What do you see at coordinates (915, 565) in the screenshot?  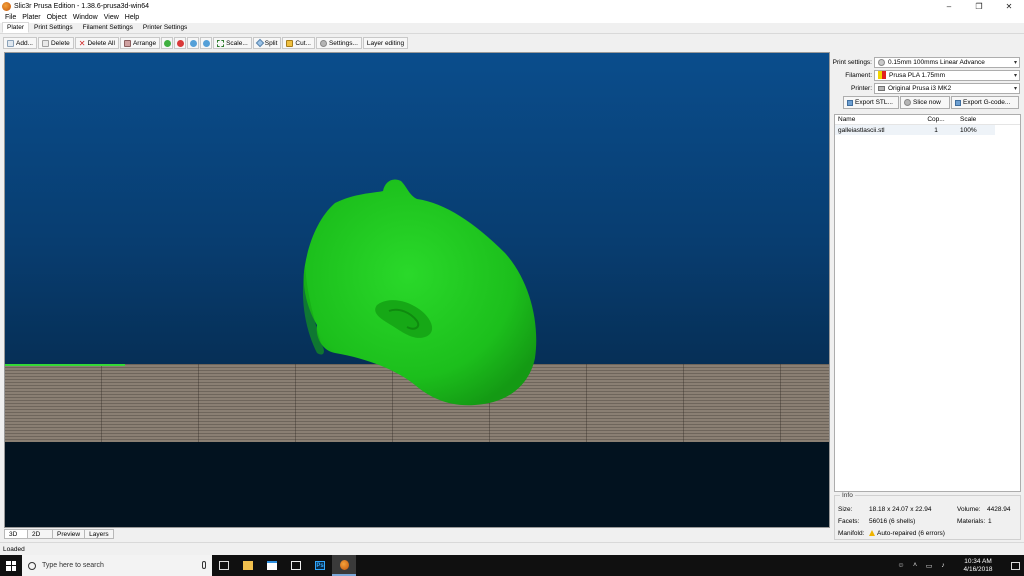 I see `chevron-up-icon: ˄` at bounding box center [915, 565].